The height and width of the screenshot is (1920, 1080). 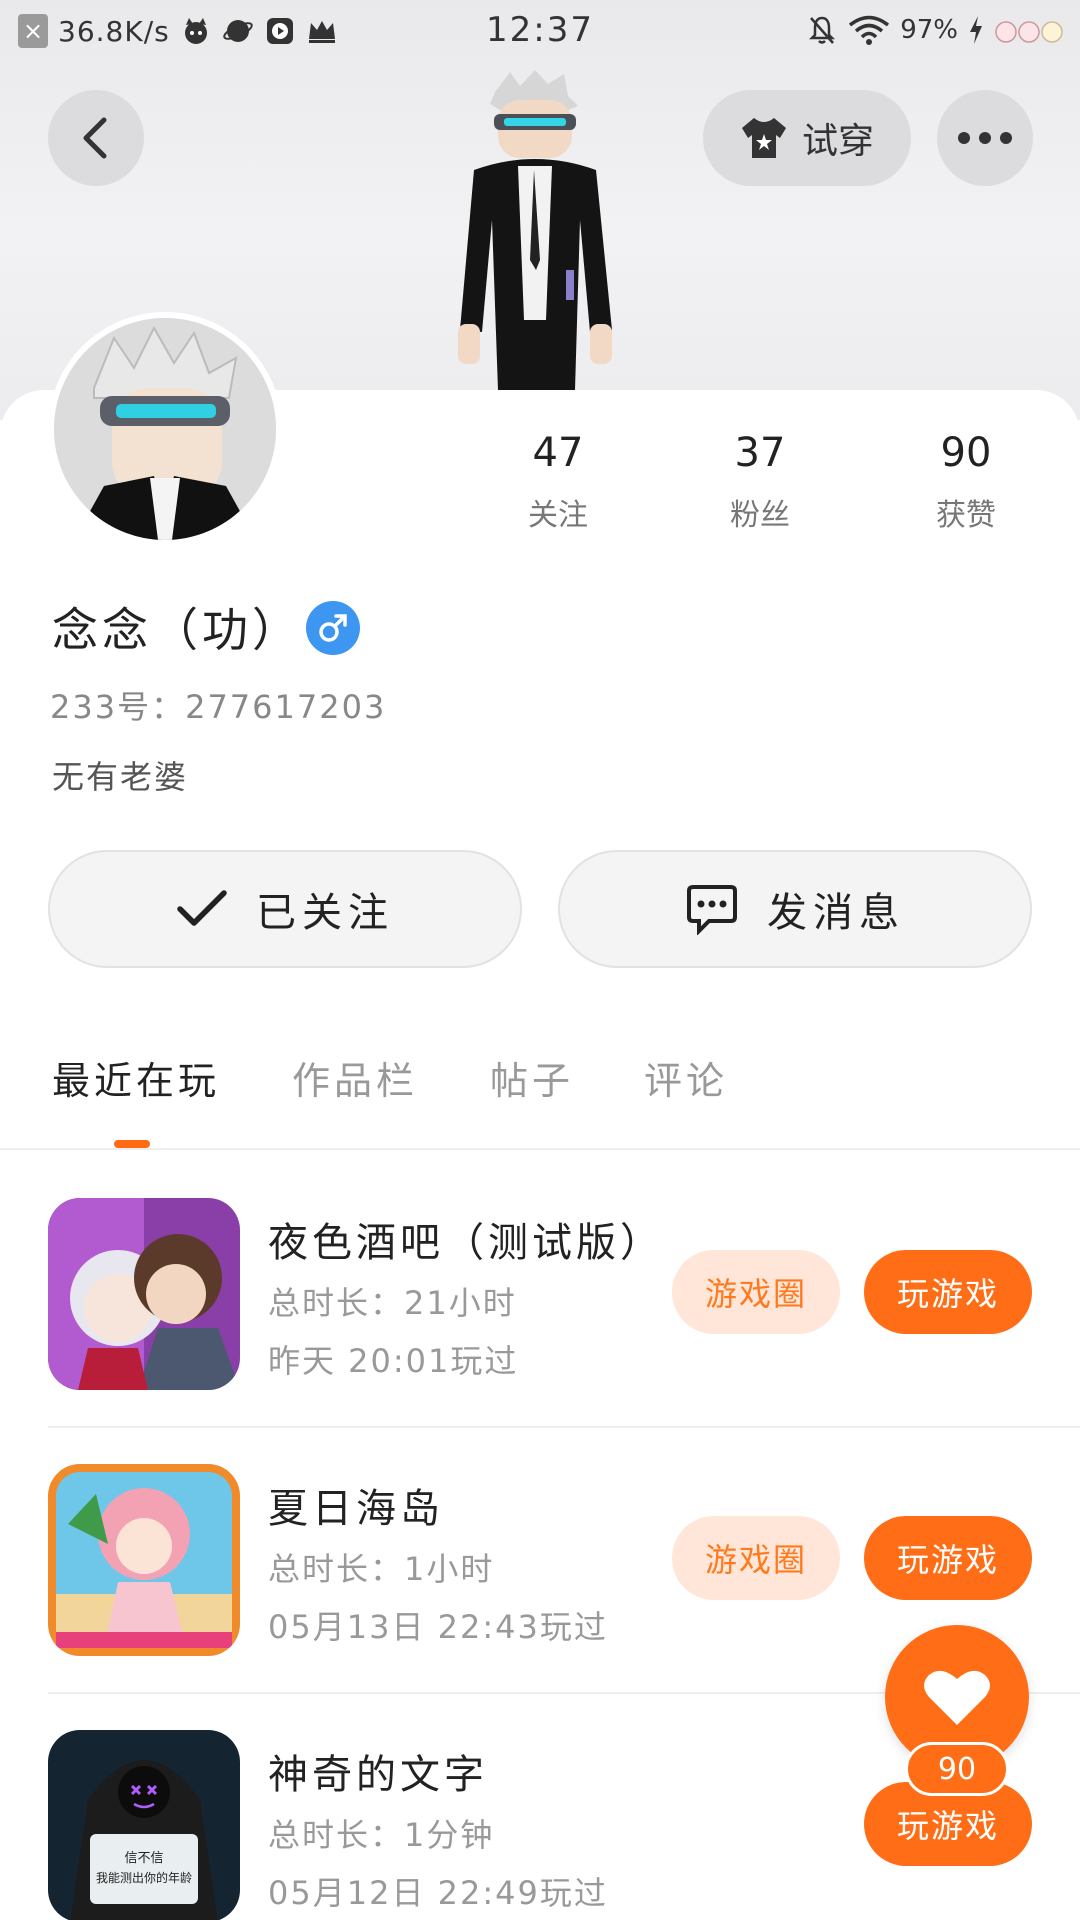 I want to click on sticker-faces-icon, so click(x=1029, y=32).